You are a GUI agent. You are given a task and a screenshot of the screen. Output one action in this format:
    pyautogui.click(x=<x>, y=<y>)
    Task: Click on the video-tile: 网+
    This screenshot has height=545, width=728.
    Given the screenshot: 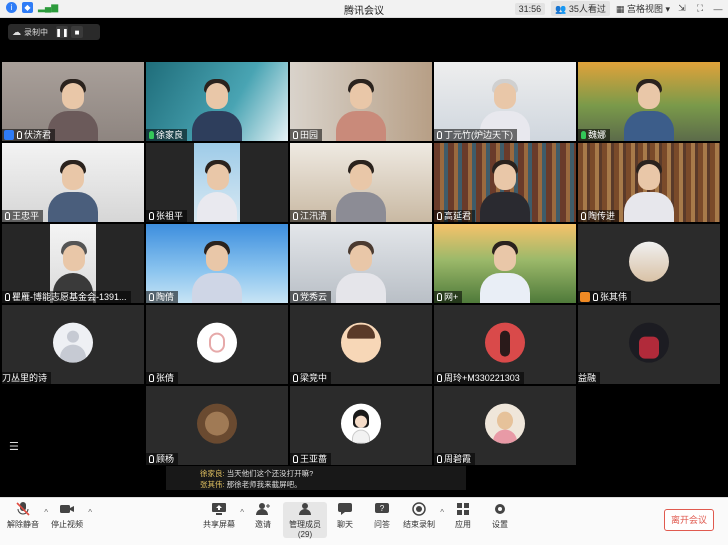 What is the action you would take?
    pyautogui.click(x=505, y=263)
    